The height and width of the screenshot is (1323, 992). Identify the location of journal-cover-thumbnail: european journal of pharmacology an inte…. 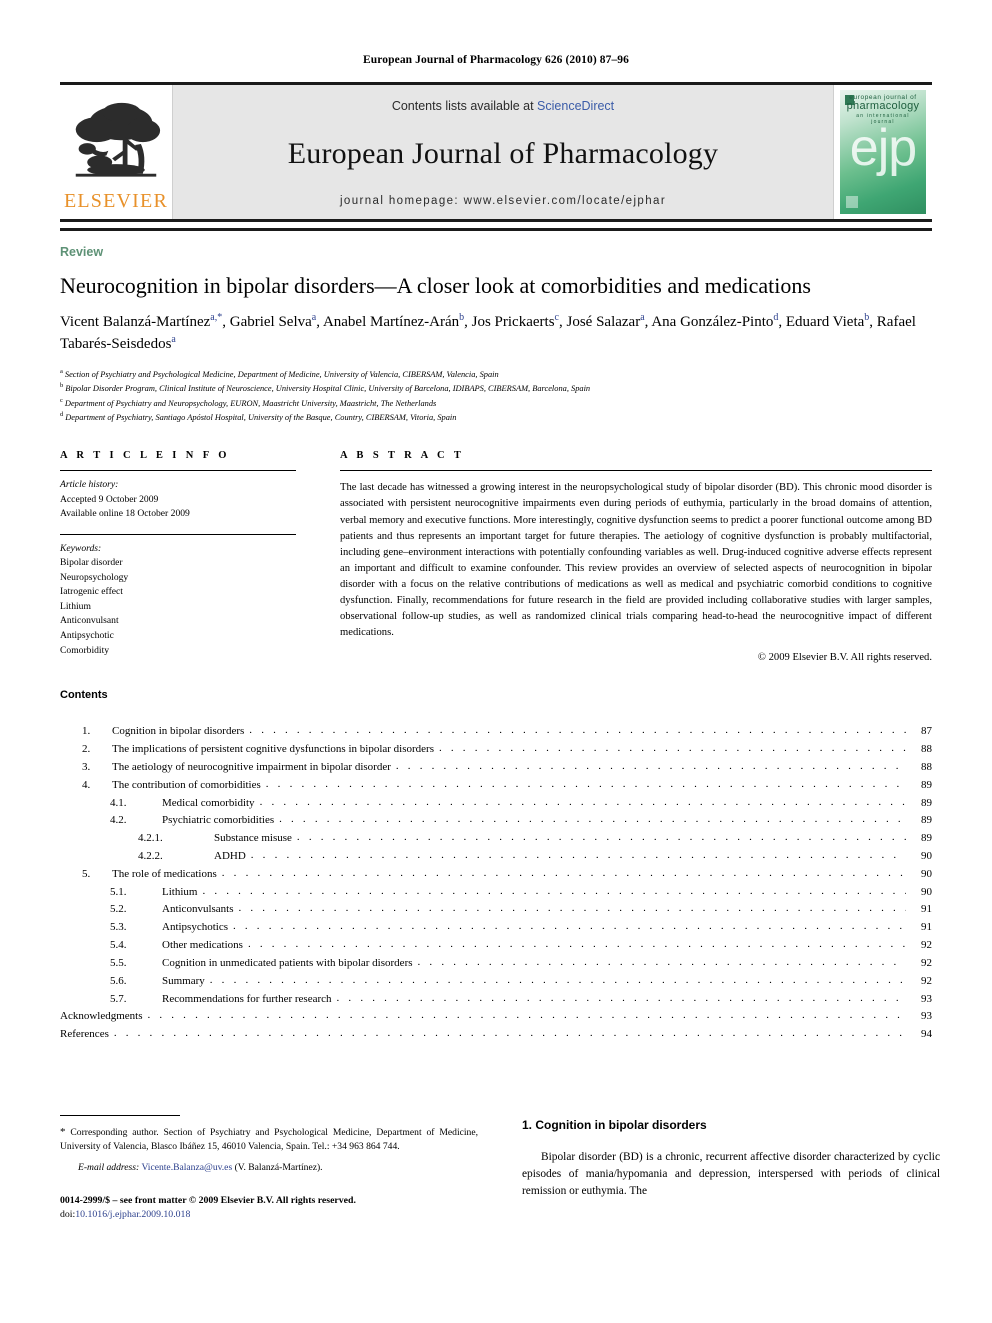
(882, 152).